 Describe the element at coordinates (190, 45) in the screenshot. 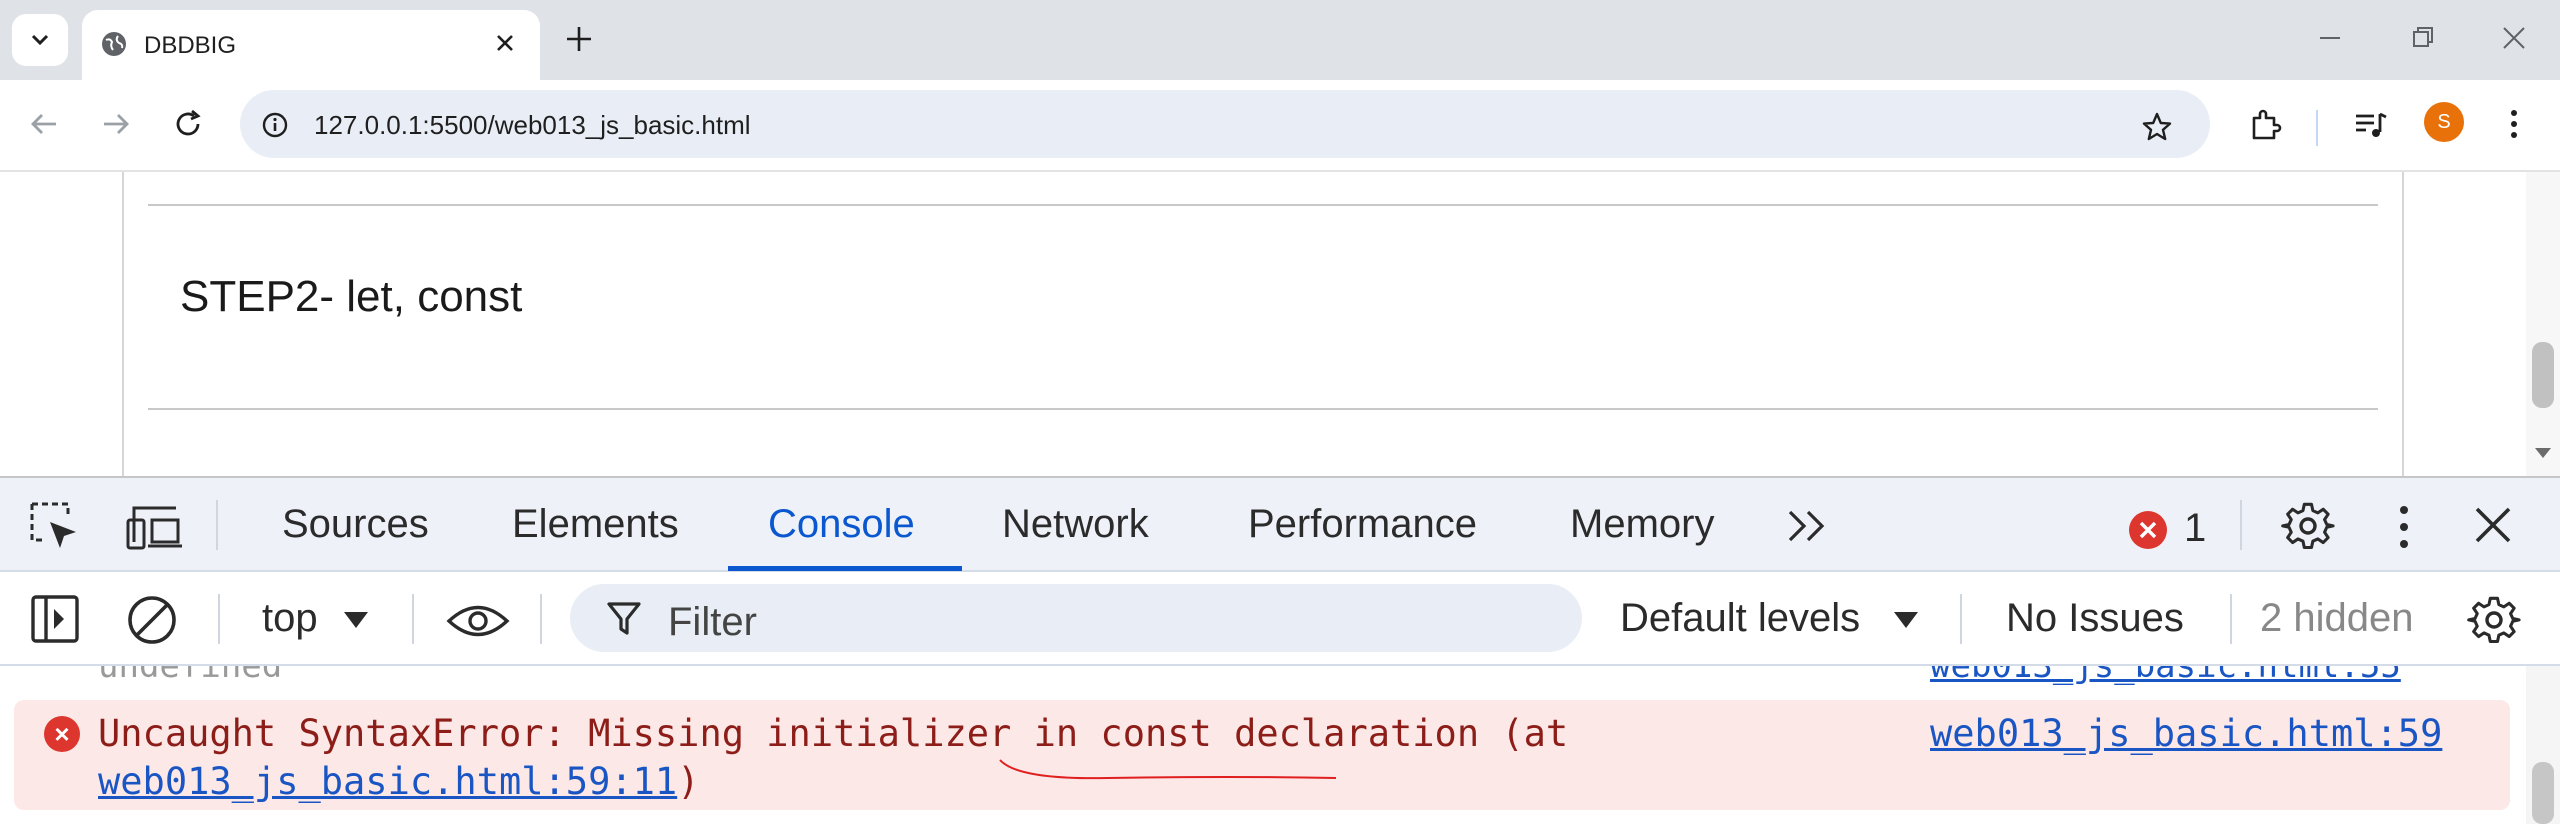

I see `tab-title: DBDBIG` at that location.